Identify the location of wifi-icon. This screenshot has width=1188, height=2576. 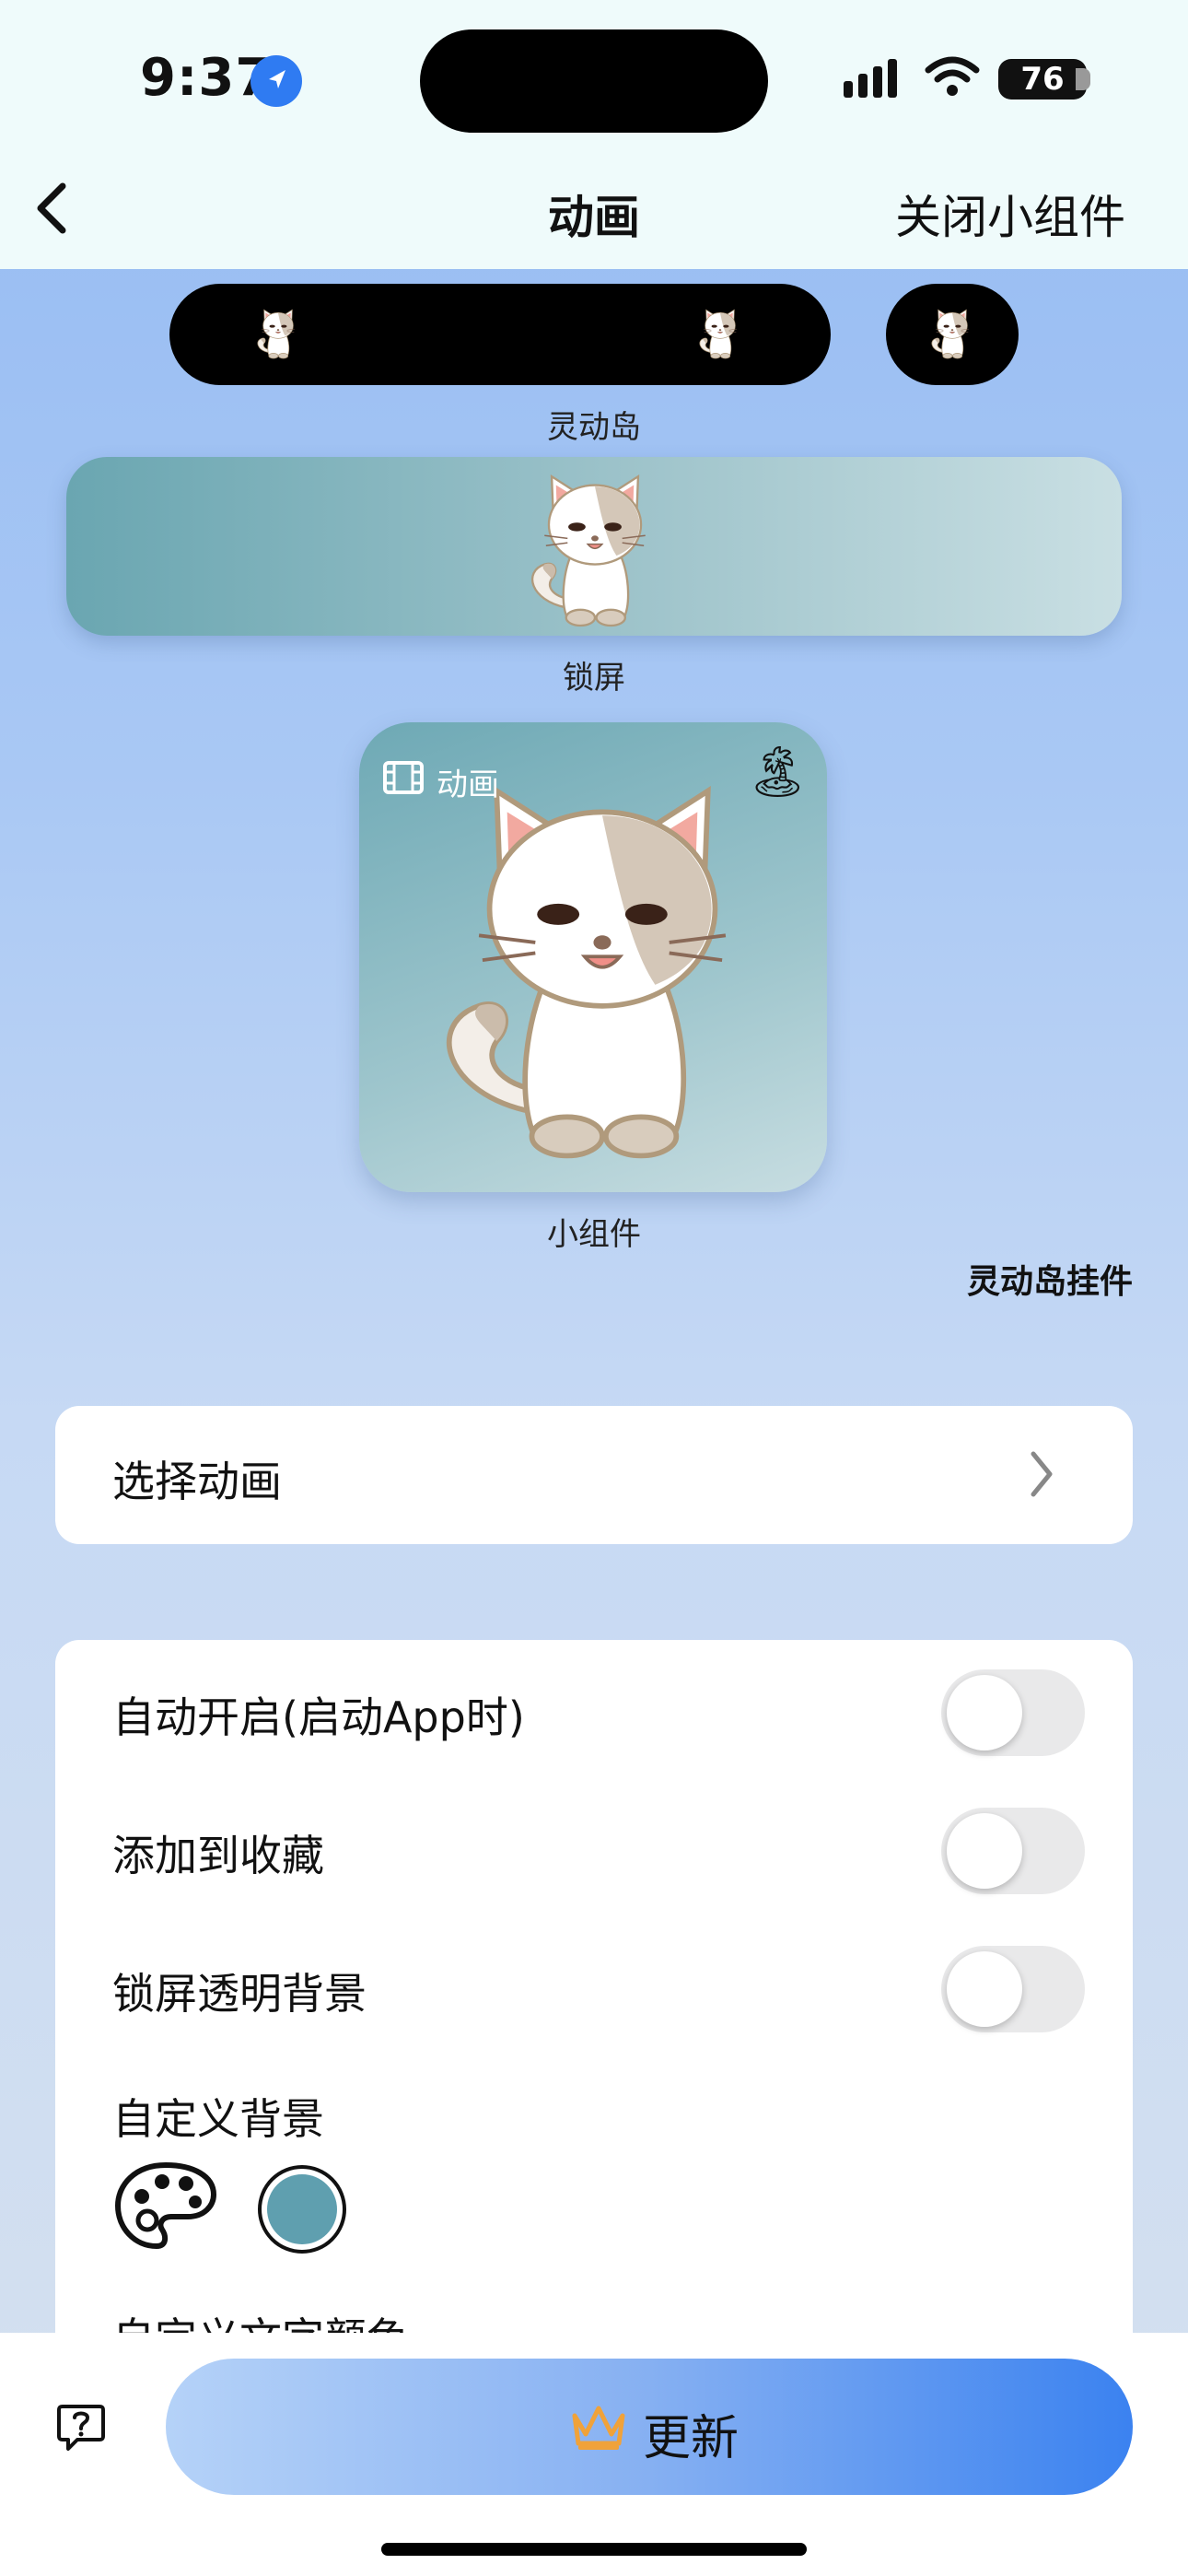
(952, 77).